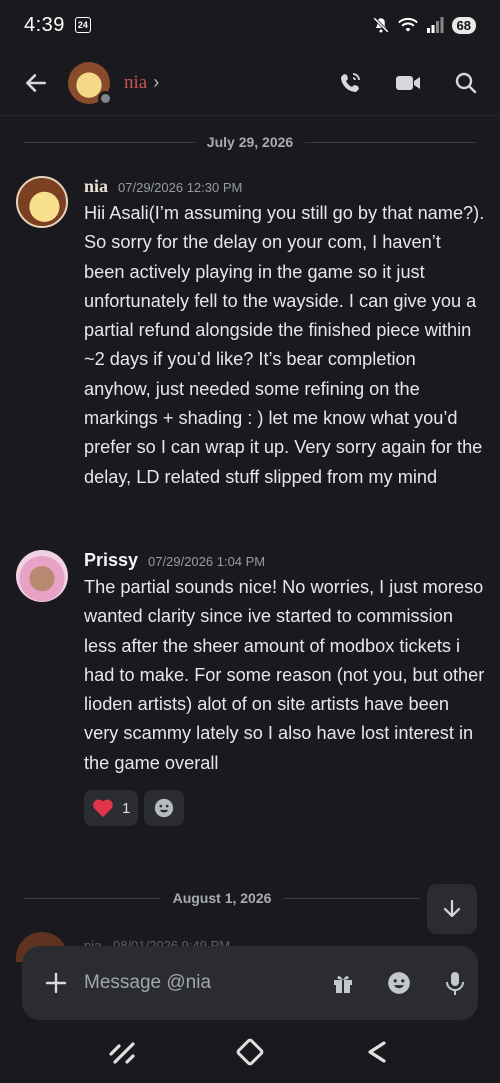 This screenshot has width=500, height=1083. I want to click on plus-icon, so click(56, 983).